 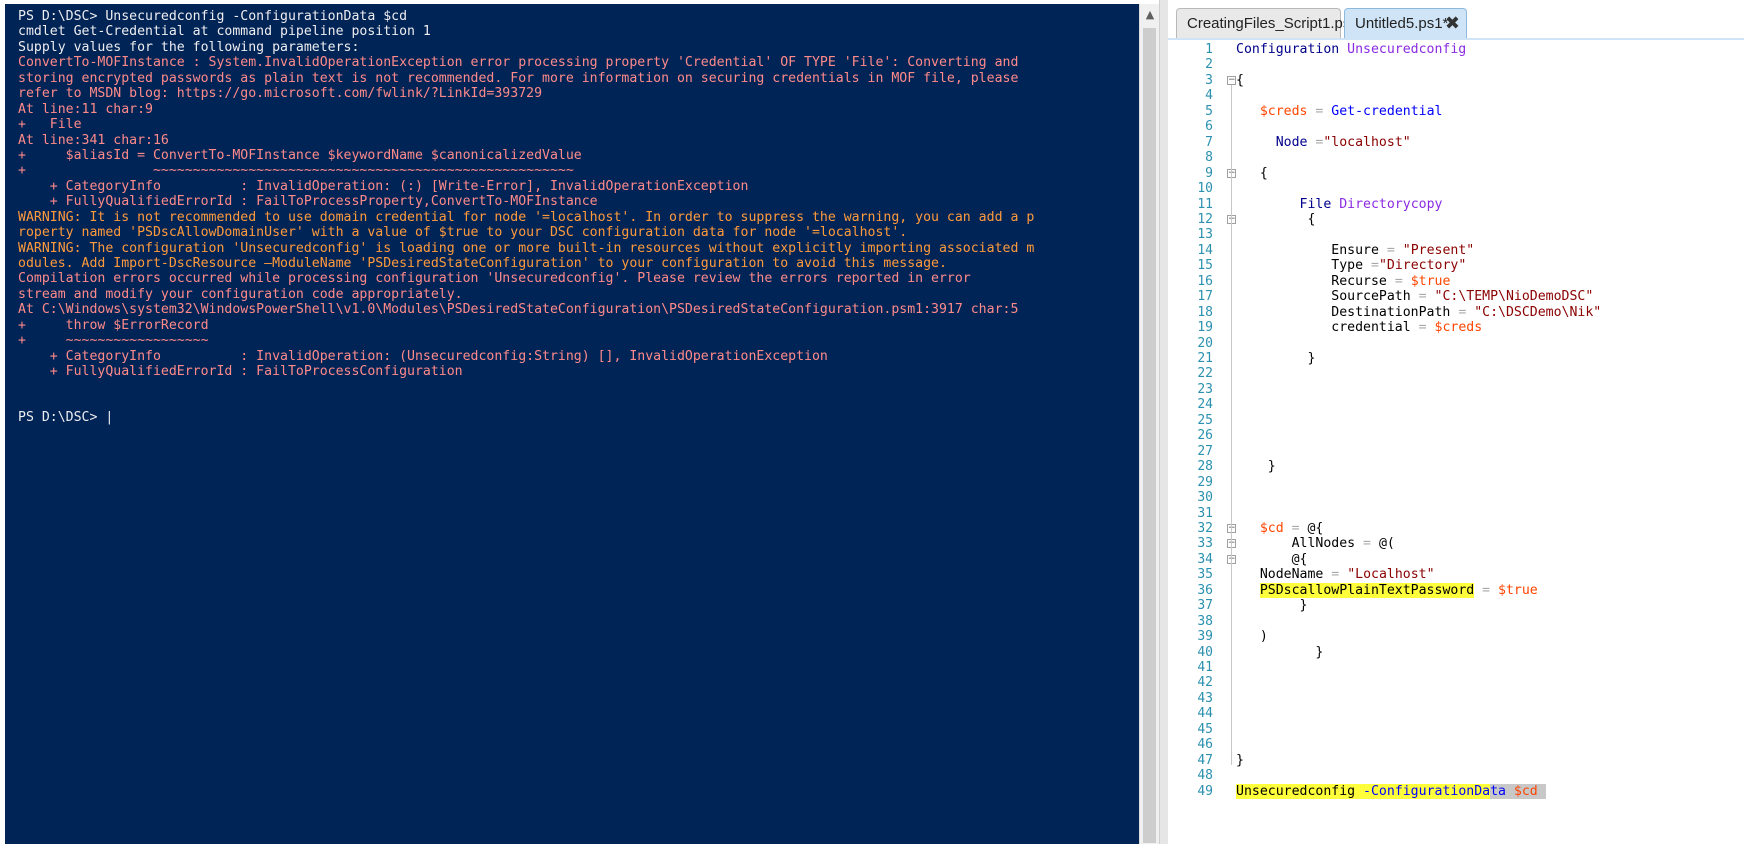 I want to click on line-number: 29, so click(x=1205, y=482).